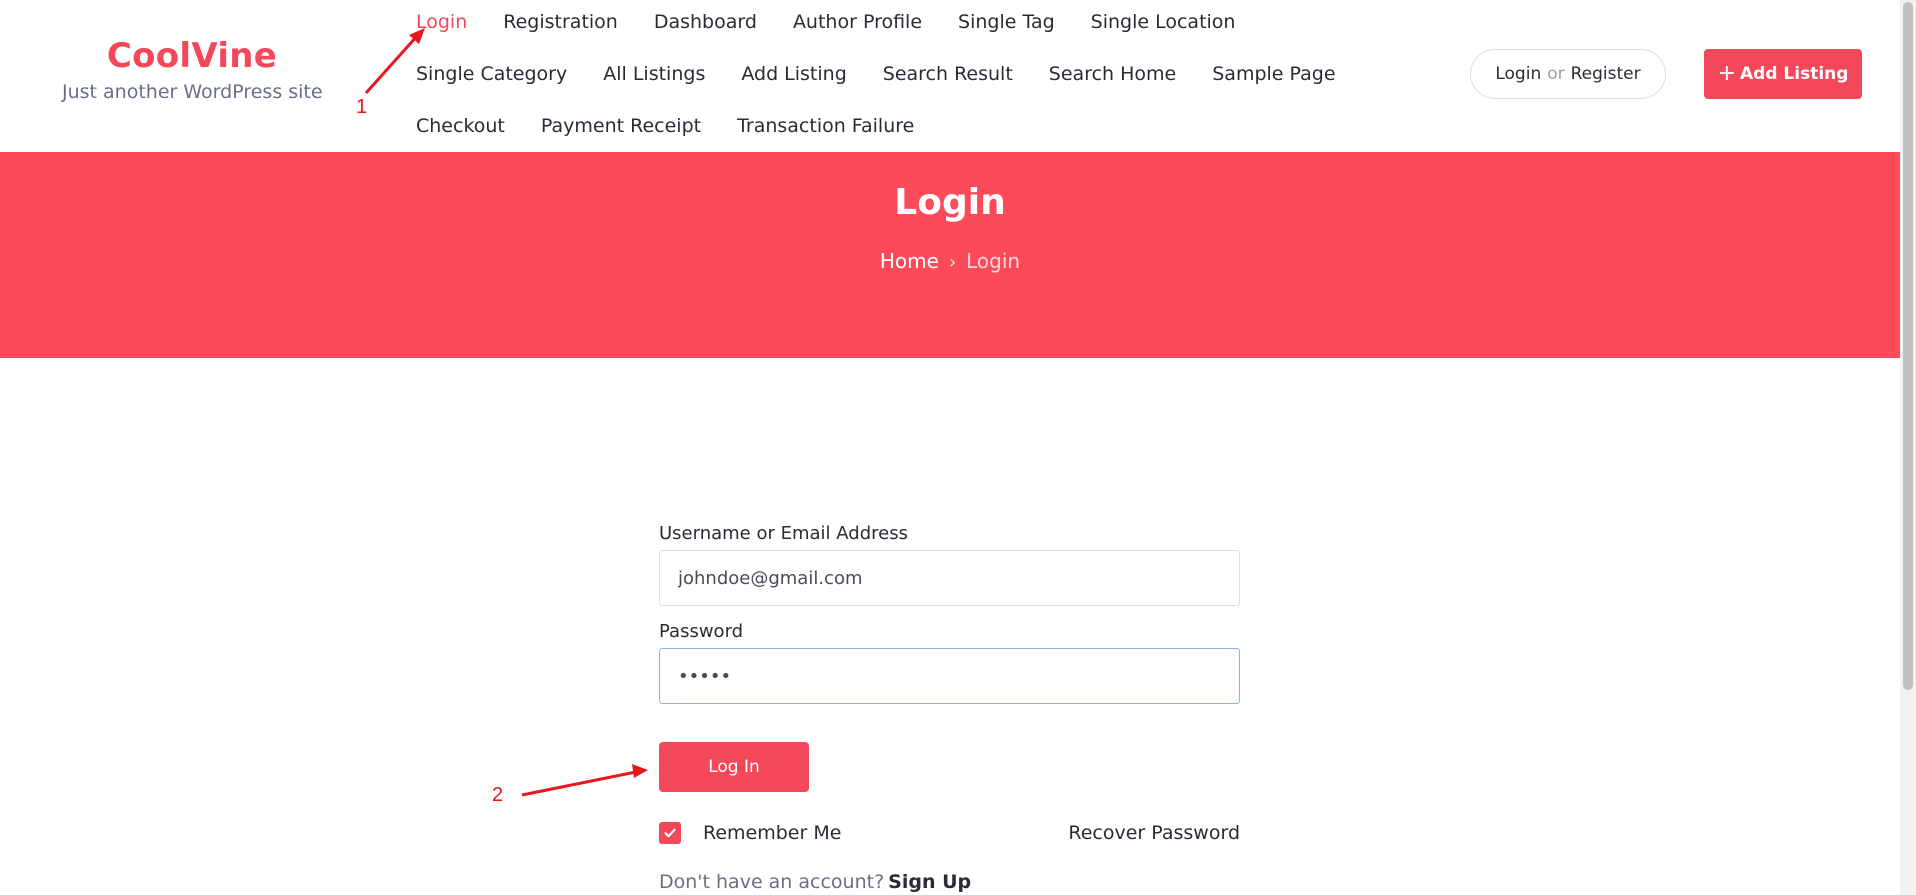 Image resolution: width=1916 pixels, height=895 pixels. I want to click on login-submit-button: Log In, so click(734, 767).